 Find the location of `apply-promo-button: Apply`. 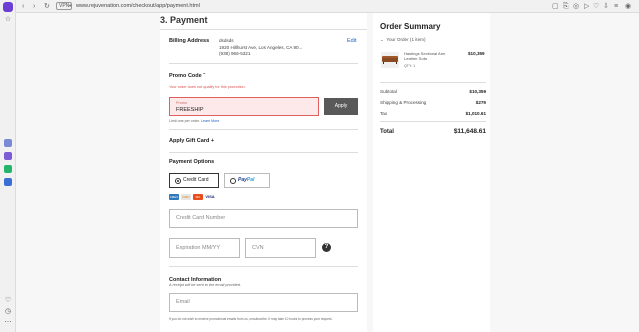

apply-promo-button: Apply is located at coordinates (341, 106).